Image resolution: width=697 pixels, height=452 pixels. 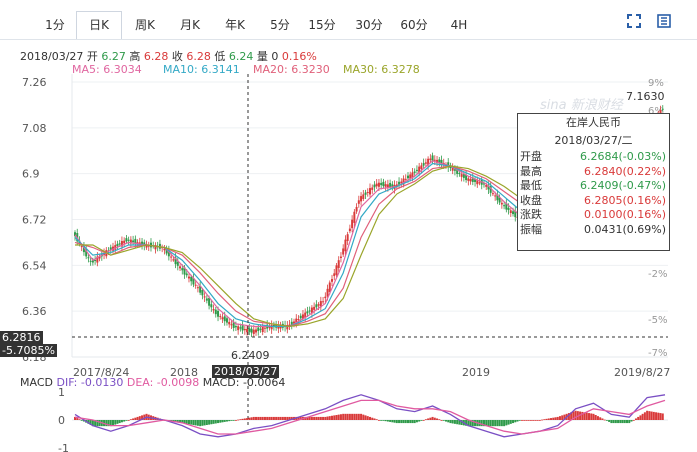 What do you see at coordinates (624, 200) in the screenshot?
I see `tooltip-value: 6.2805(0.16%)` at bounding box center [624, 200].